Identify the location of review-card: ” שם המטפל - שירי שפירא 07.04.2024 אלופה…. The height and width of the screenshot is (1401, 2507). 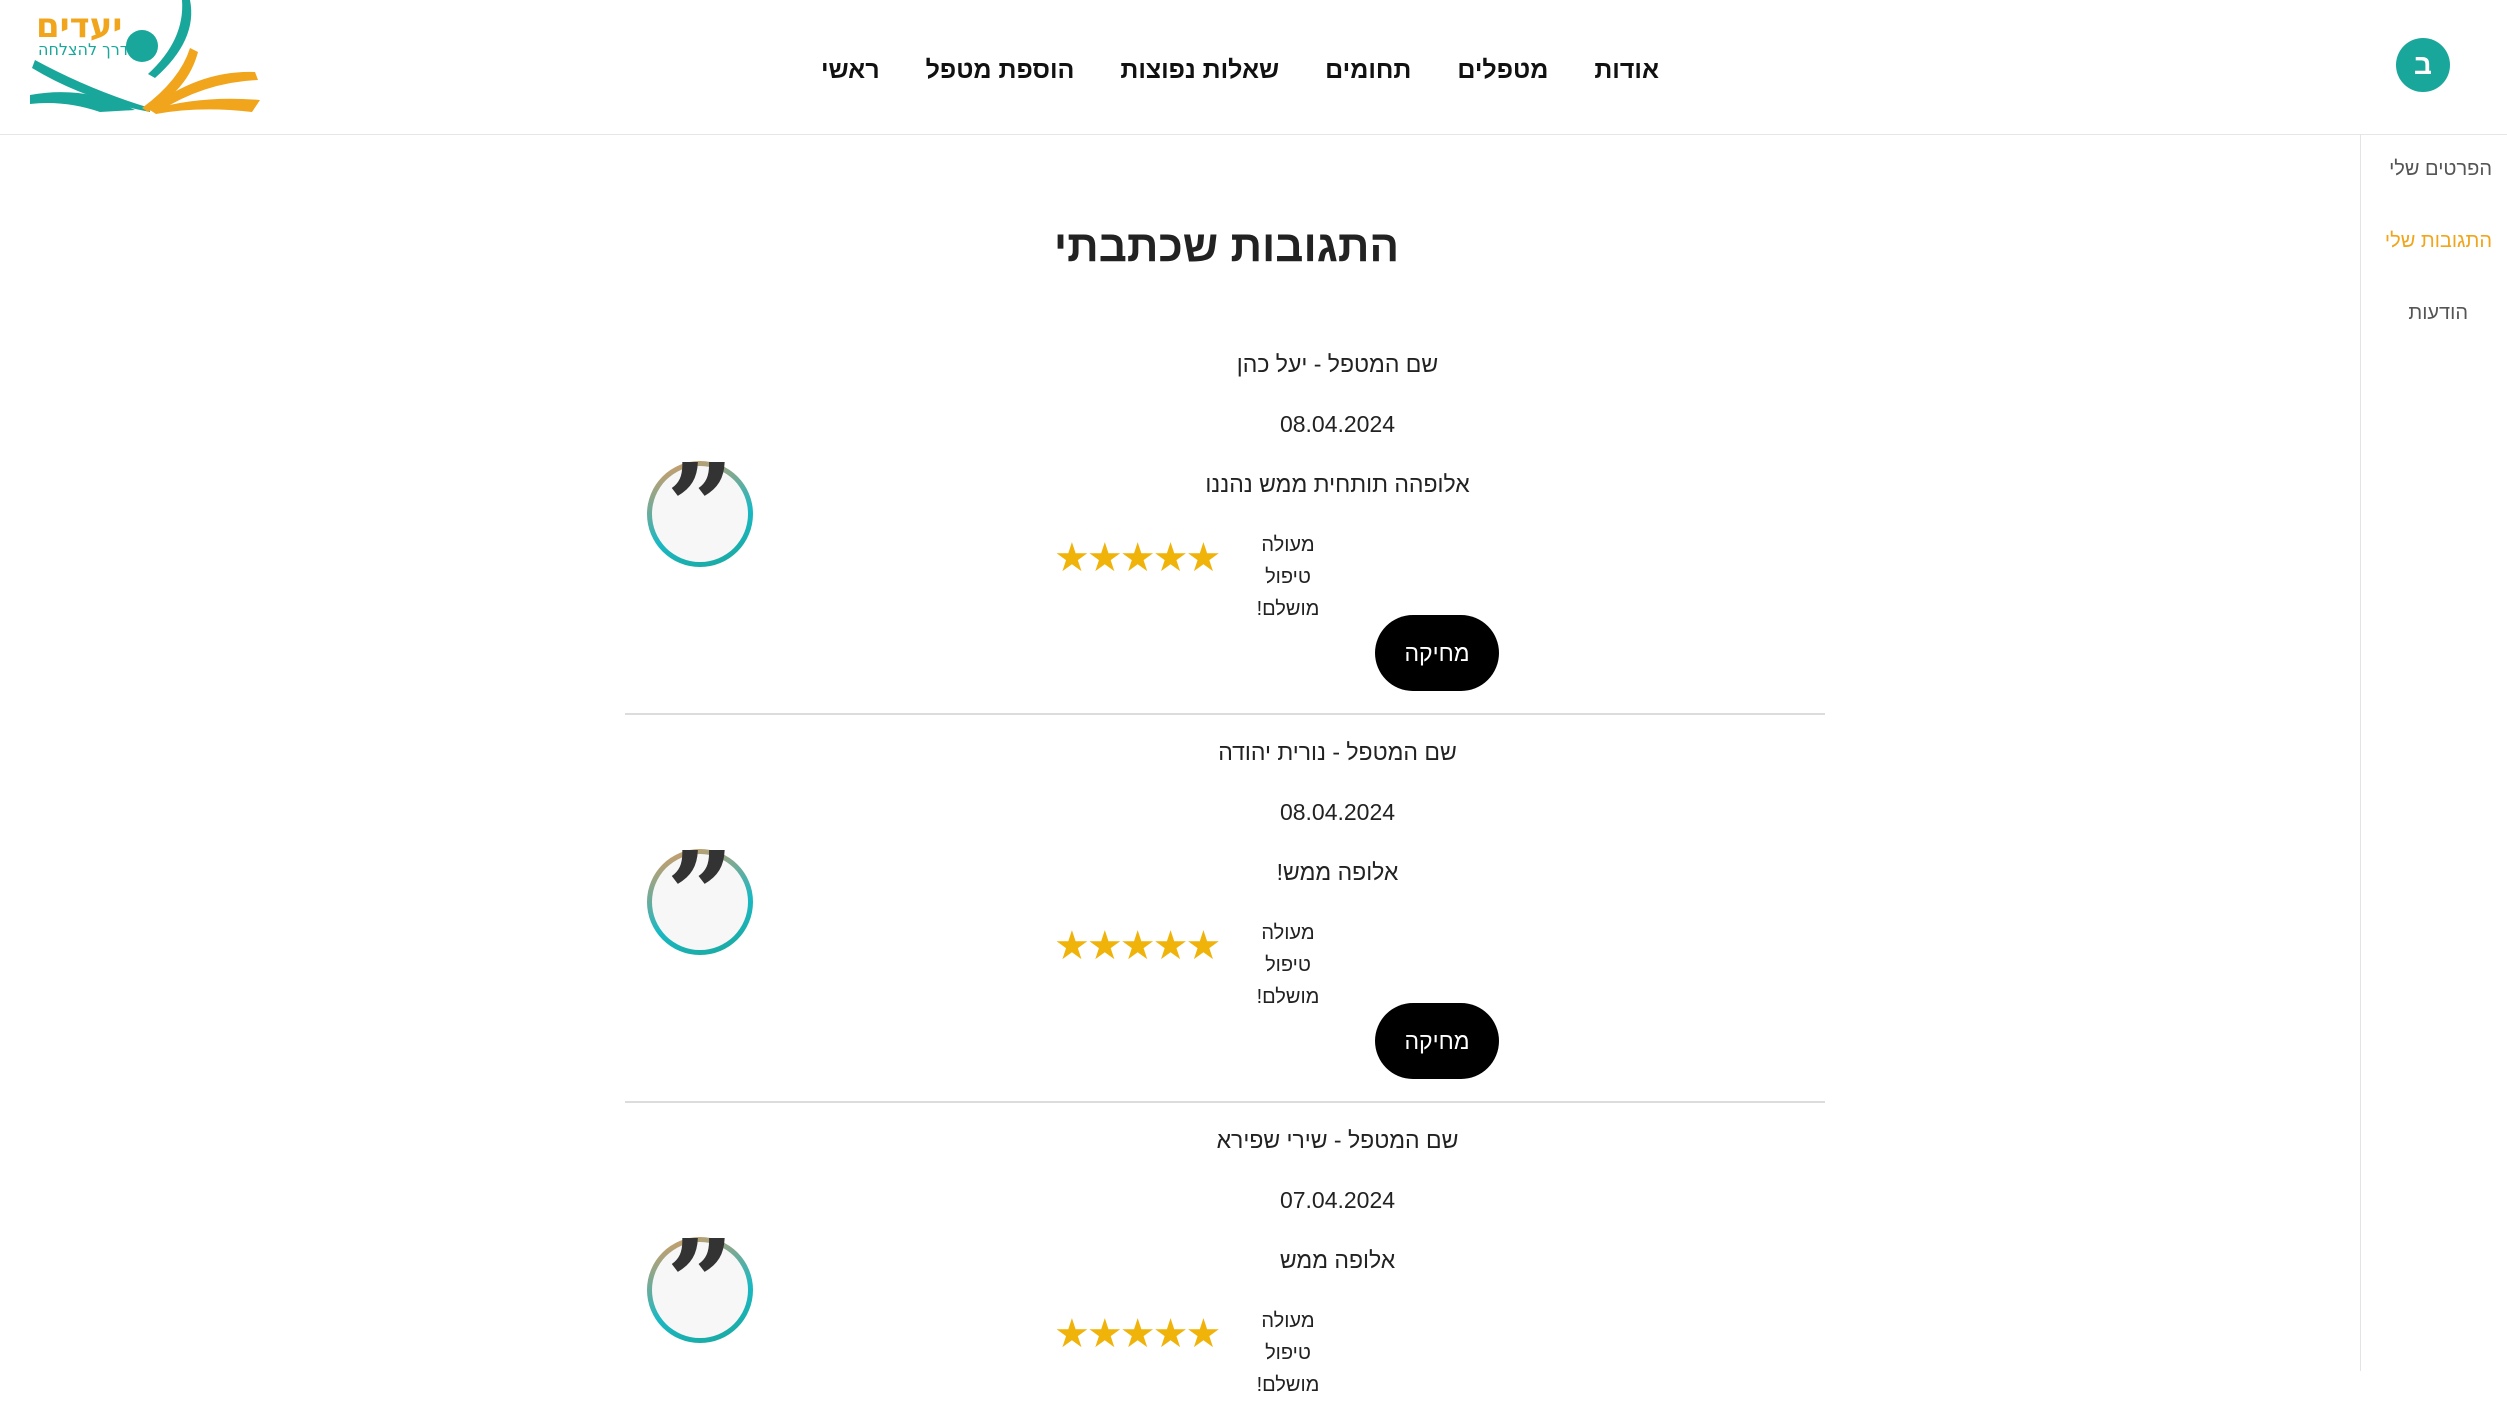
(1225, 1248).